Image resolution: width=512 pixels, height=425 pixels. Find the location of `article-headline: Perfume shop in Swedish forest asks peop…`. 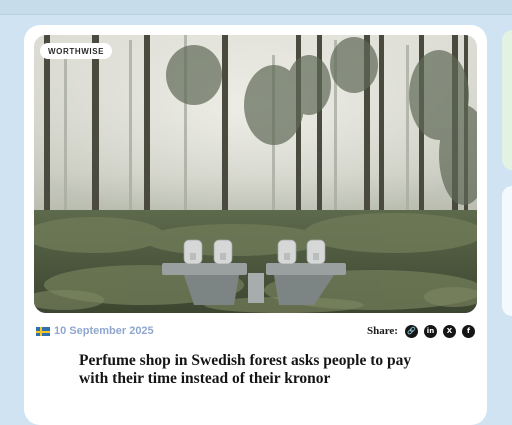

article-headline: Perfume shop in Swedish forest asks peop… is located at coordinates (259, 370).